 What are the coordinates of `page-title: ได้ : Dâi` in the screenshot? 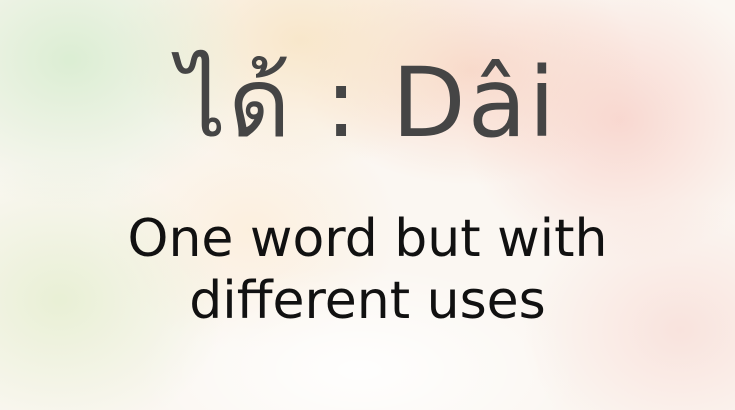 It's located at (367, 103).